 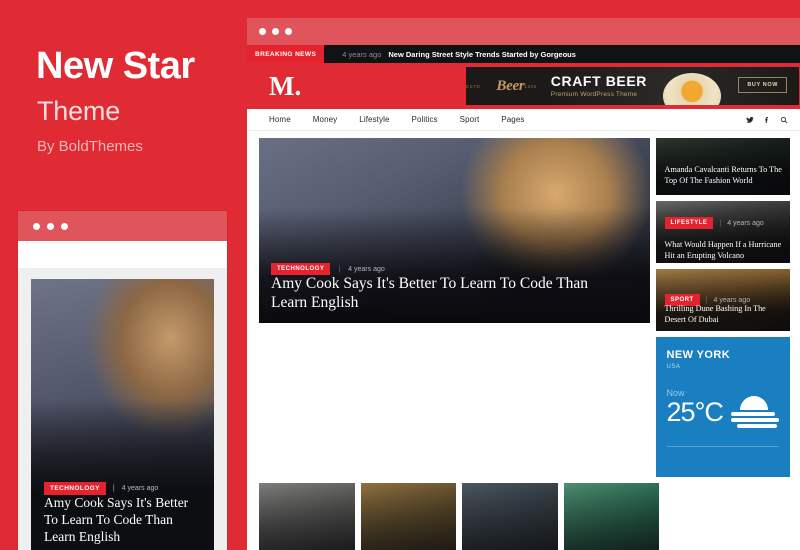 What do you see at coordinates (425, 119) in the screenshot?
I see `nav-item-politics: Politics` at bounding box center [425, 119].